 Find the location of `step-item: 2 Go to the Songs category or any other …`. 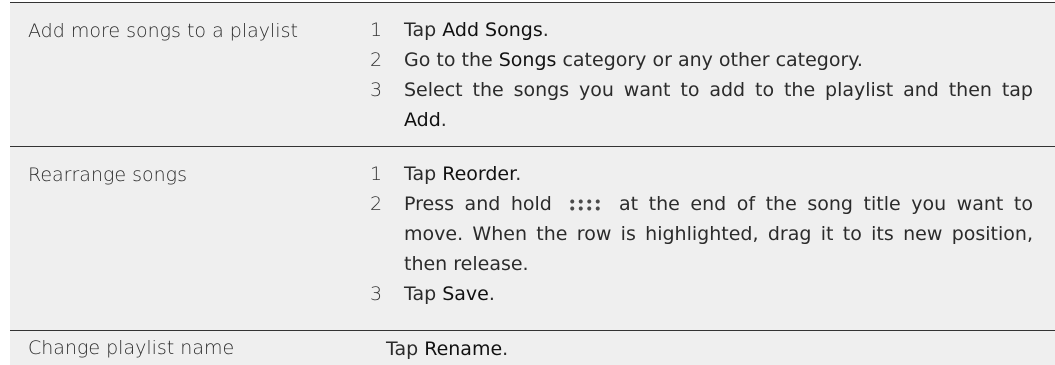

step-item: 2 Go to the Songs category or any other … is located at coordinates (701, 60).